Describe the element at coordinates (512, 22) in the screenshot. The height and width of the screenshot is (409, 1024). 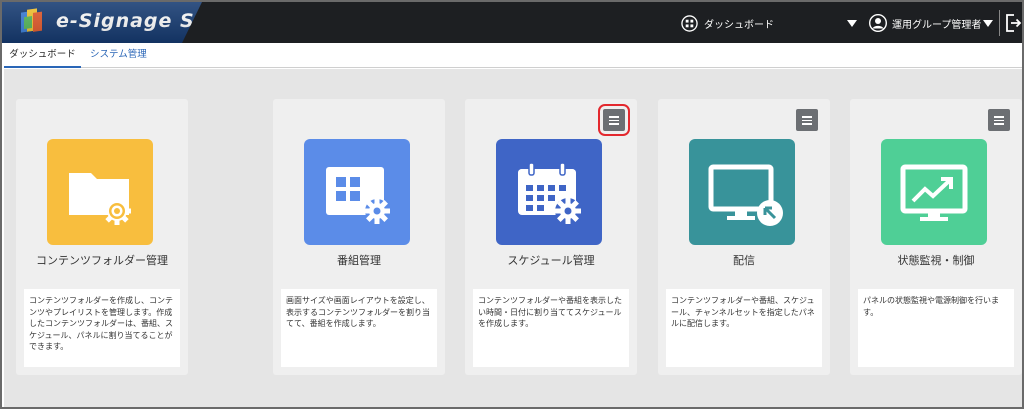
I see `top-header: e-Signage S ダッシュボード 運用グループ管理者` at that location.